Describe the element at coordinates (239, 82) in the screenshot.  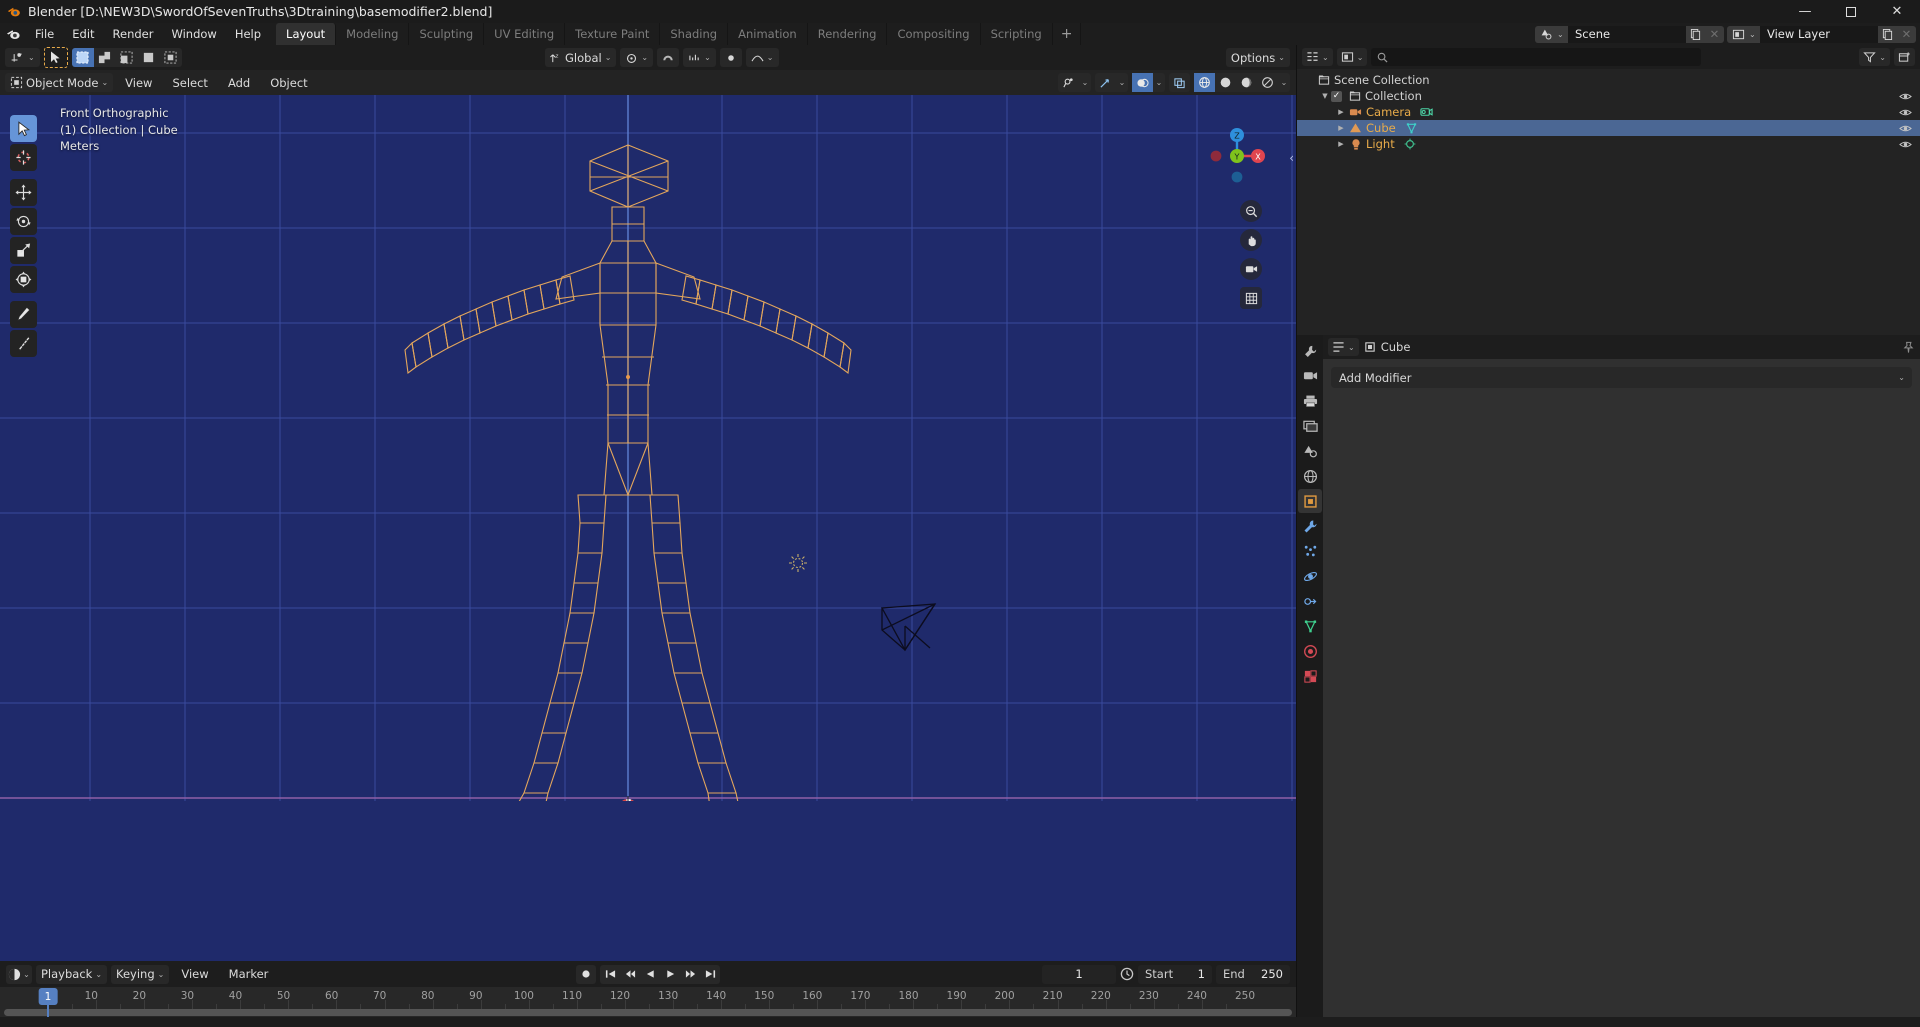
I see `viewport-menu-add: Add` at that location.